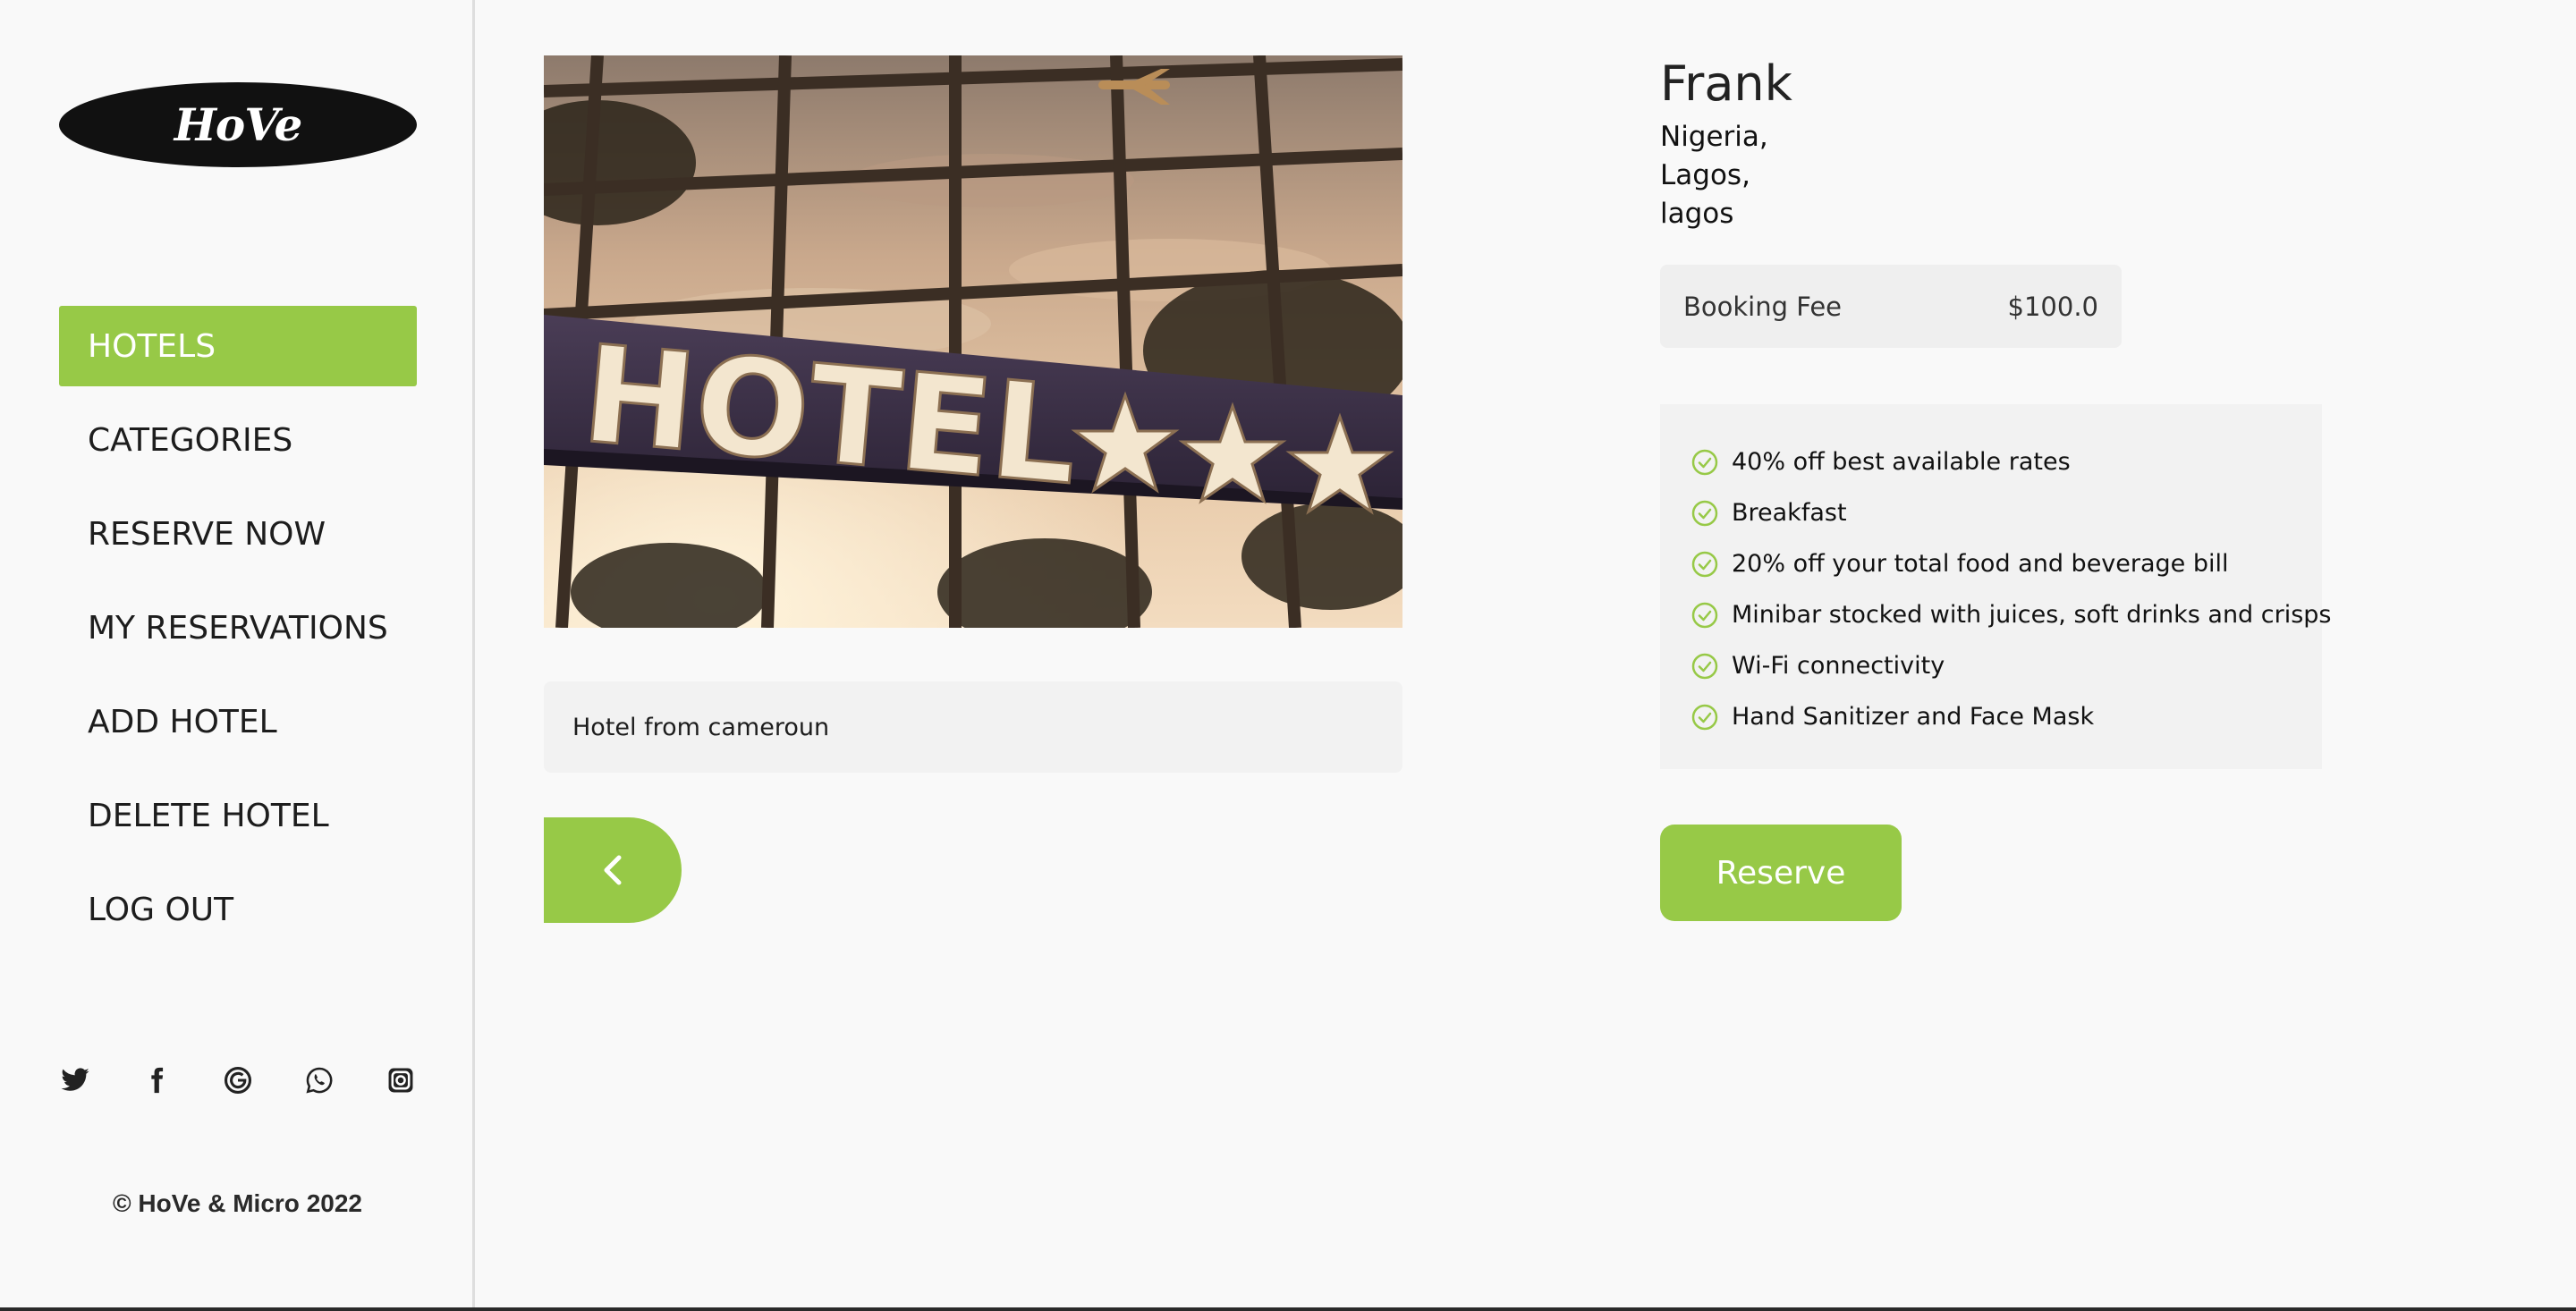 Image resolution: width=2576 pixels, height=1311 pixels. I want to click on nav-item-my-reservations: MY RESERVATIONS, so click(238, 628).